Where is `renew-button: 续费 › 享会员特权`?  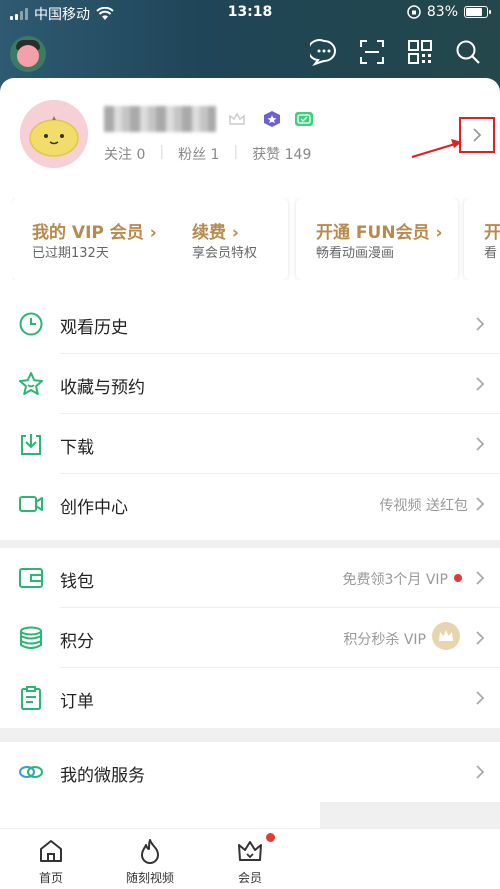
renew-button: 续费 › 享会员特权 is located at coordinates (230, 239).